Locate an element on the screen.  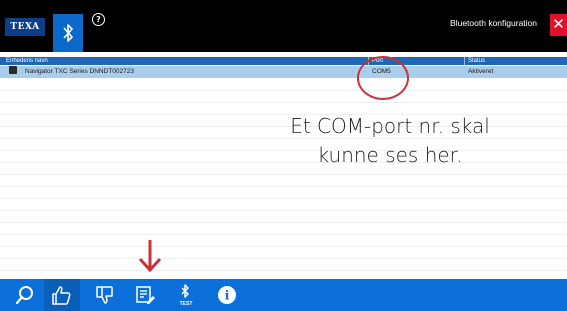
device-name-cell: Navigator TXC Series DNNDT002723 is located at coordinates (79, 71).